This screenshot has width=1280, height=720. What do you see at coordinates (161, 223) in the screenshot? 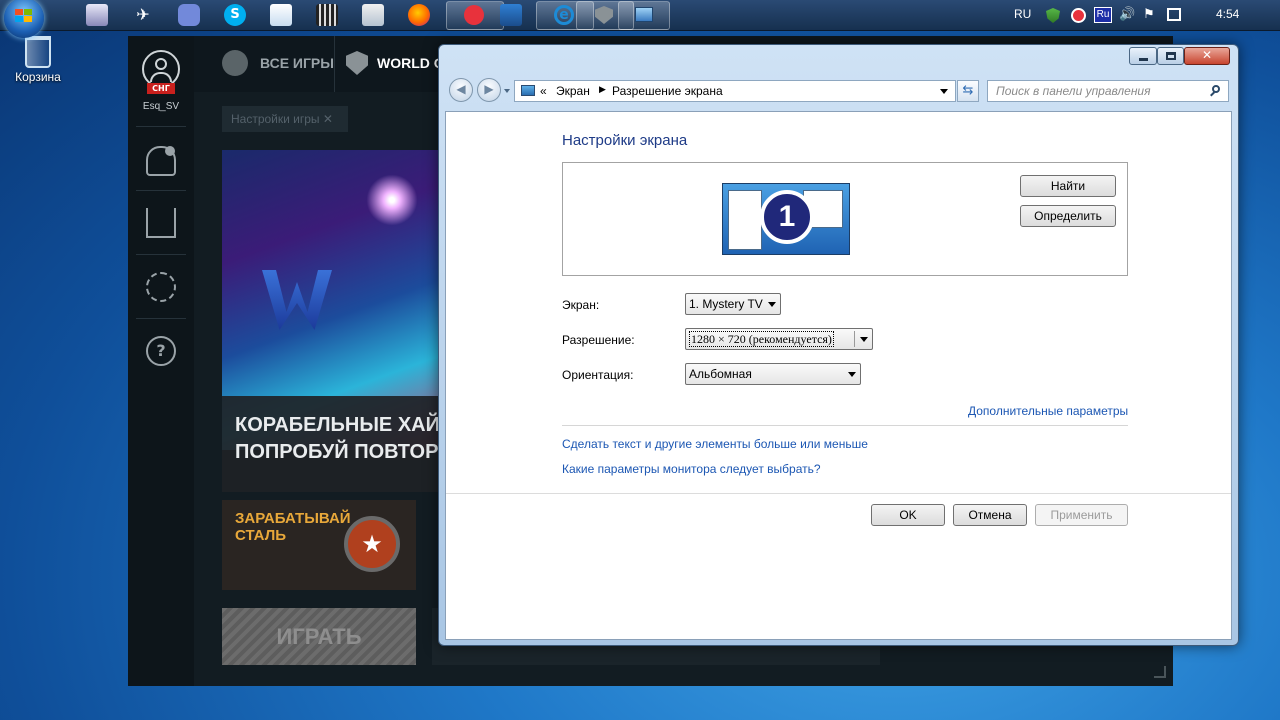
I see `download-icon` at bounding box center [161, 223].